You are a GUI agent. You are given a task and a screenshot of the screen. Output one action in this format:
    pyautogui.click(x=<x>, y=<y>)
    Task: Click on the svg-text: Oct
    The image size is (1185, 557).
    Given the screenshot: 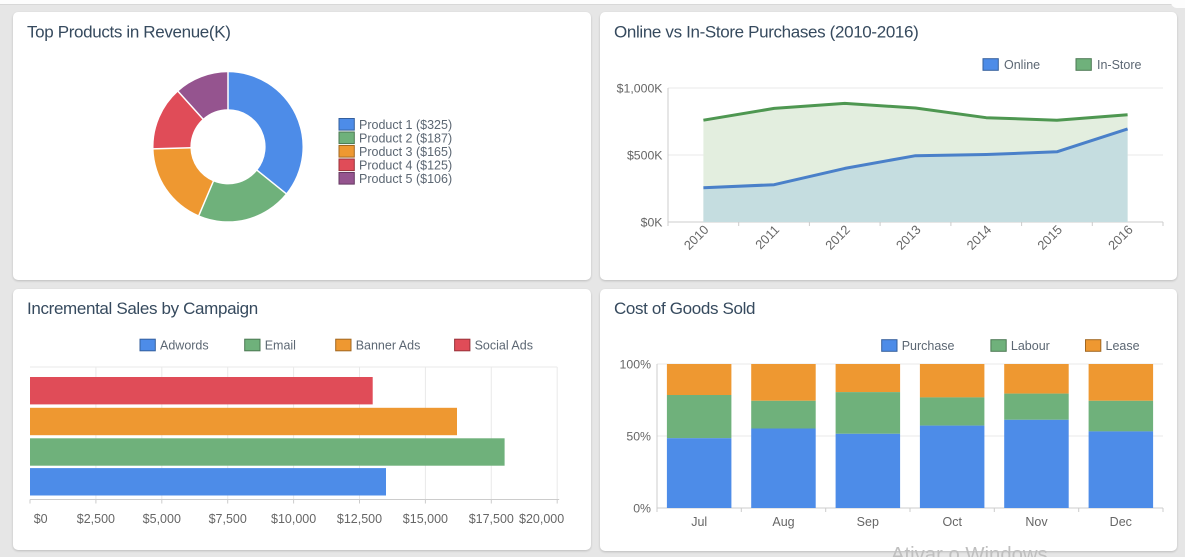 What is the action you would take?
    pyautogui.click(x=952, y=522)
    